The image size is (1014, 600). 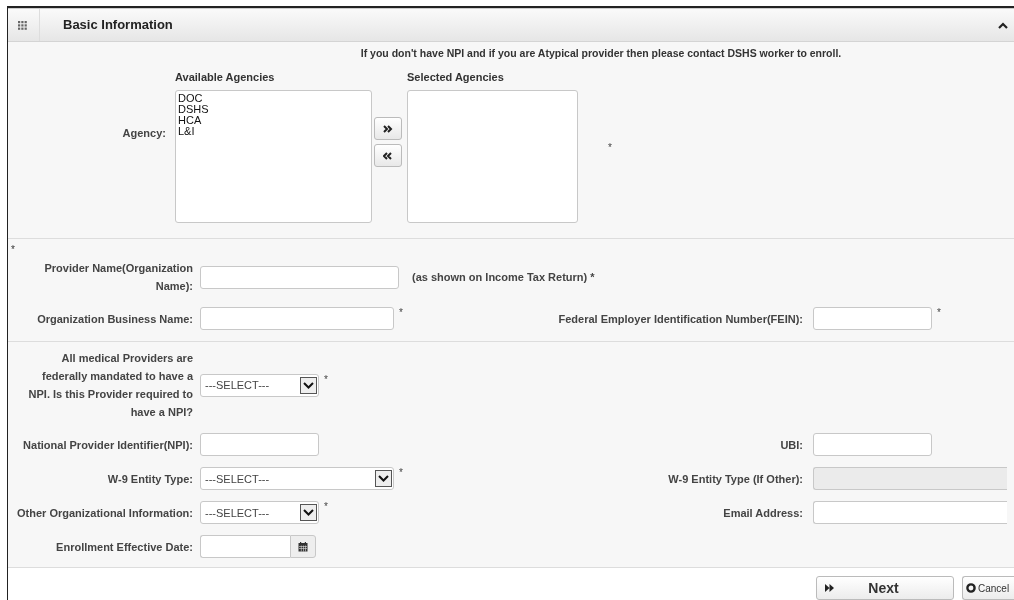 I want to click on field-label: UBI:, so click(x=791, y=445).